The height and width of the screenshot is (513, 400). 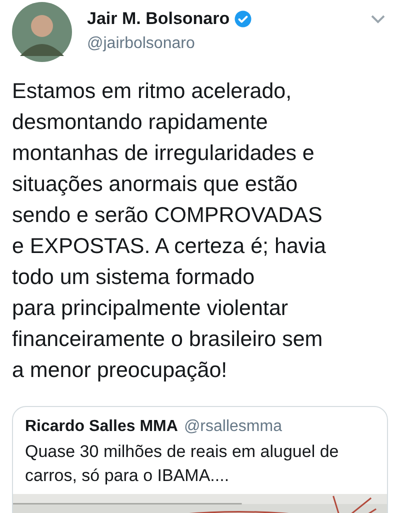 I want to click on quoted-author-name: Ricardo Salles MMA, so click(x=101, y=427).